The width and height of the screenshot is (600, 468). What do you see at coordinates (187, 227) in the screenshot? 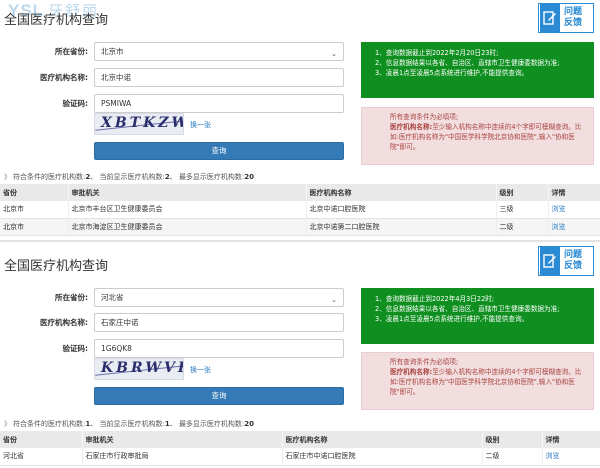
I see `cell-authority: 北京市海淀区卫生健康委员会` at bounding box center [187, 227].